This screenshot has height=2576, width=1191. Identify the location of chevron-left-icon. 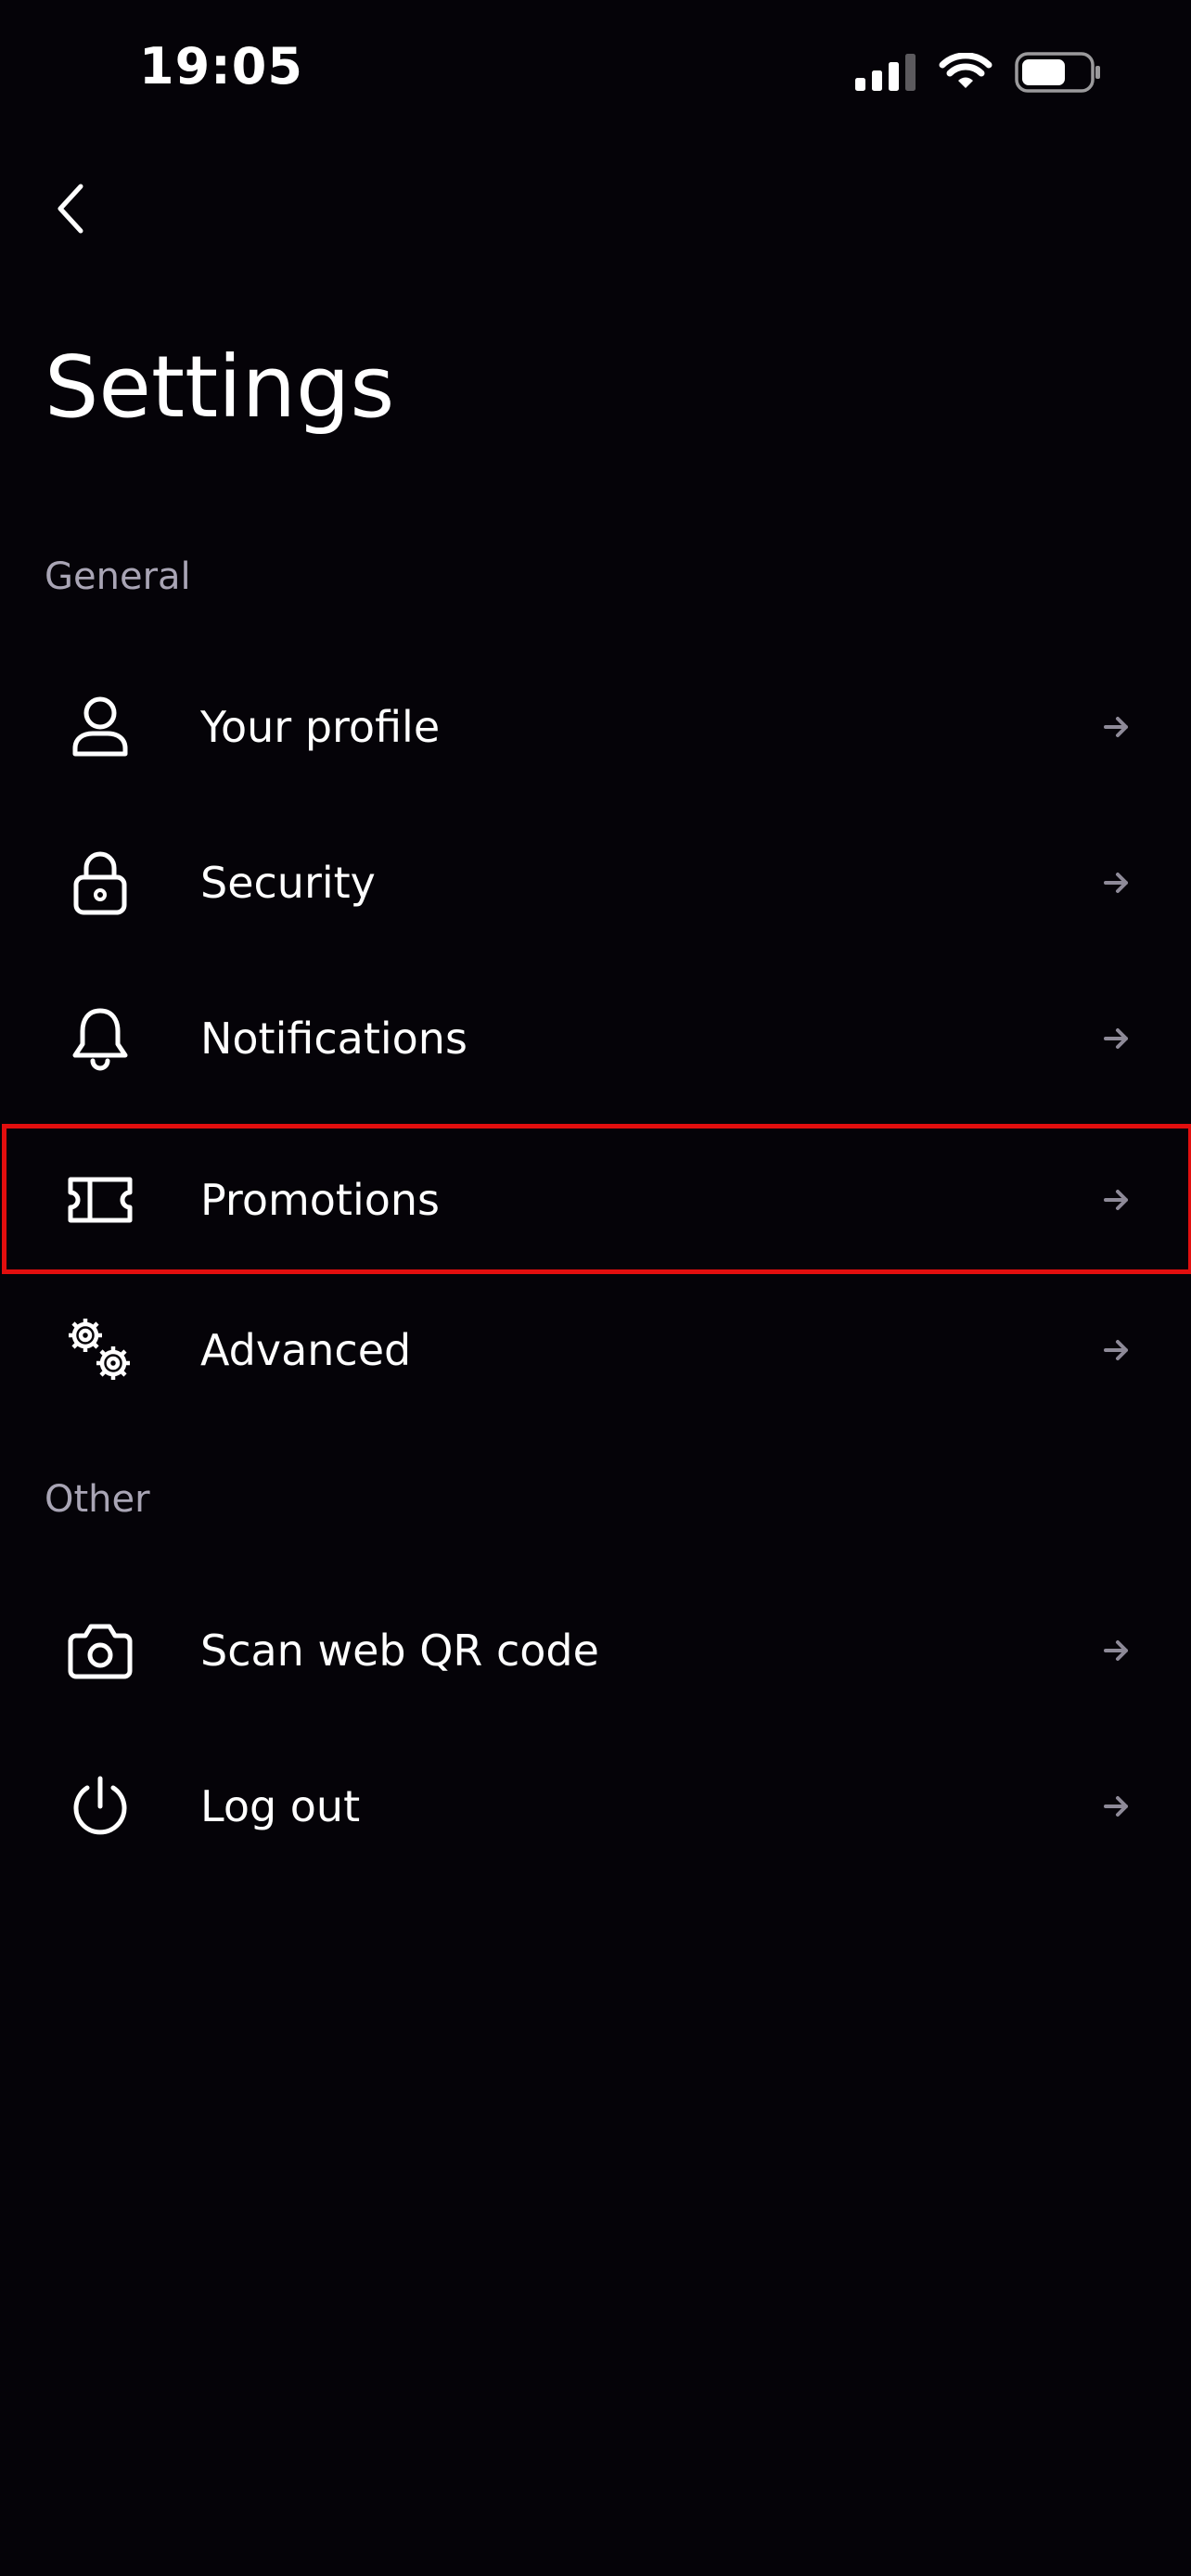
(70, 209).